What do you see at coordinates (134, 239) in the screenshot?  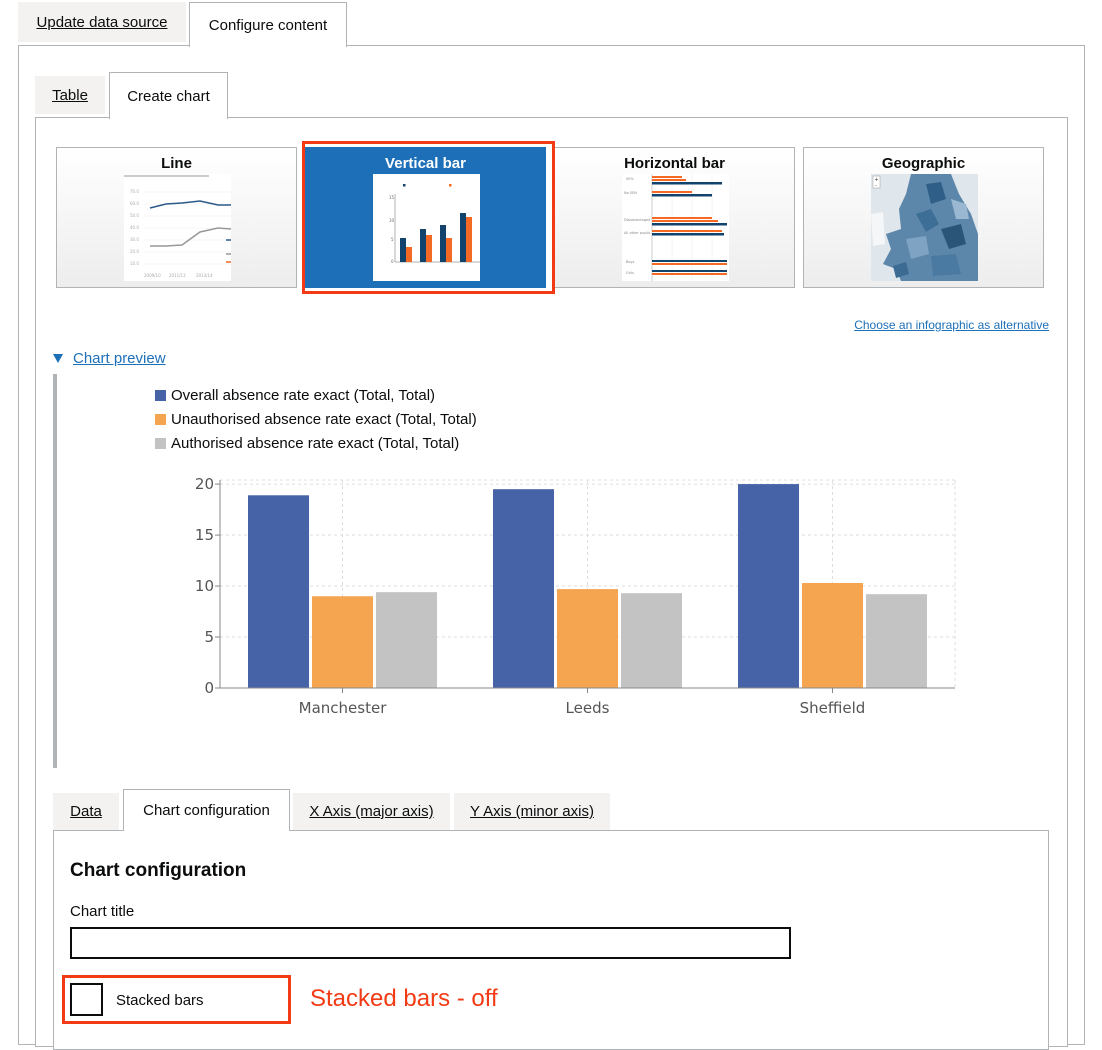 I see `svg-text: 30.0` at bounding box center [134, 239].